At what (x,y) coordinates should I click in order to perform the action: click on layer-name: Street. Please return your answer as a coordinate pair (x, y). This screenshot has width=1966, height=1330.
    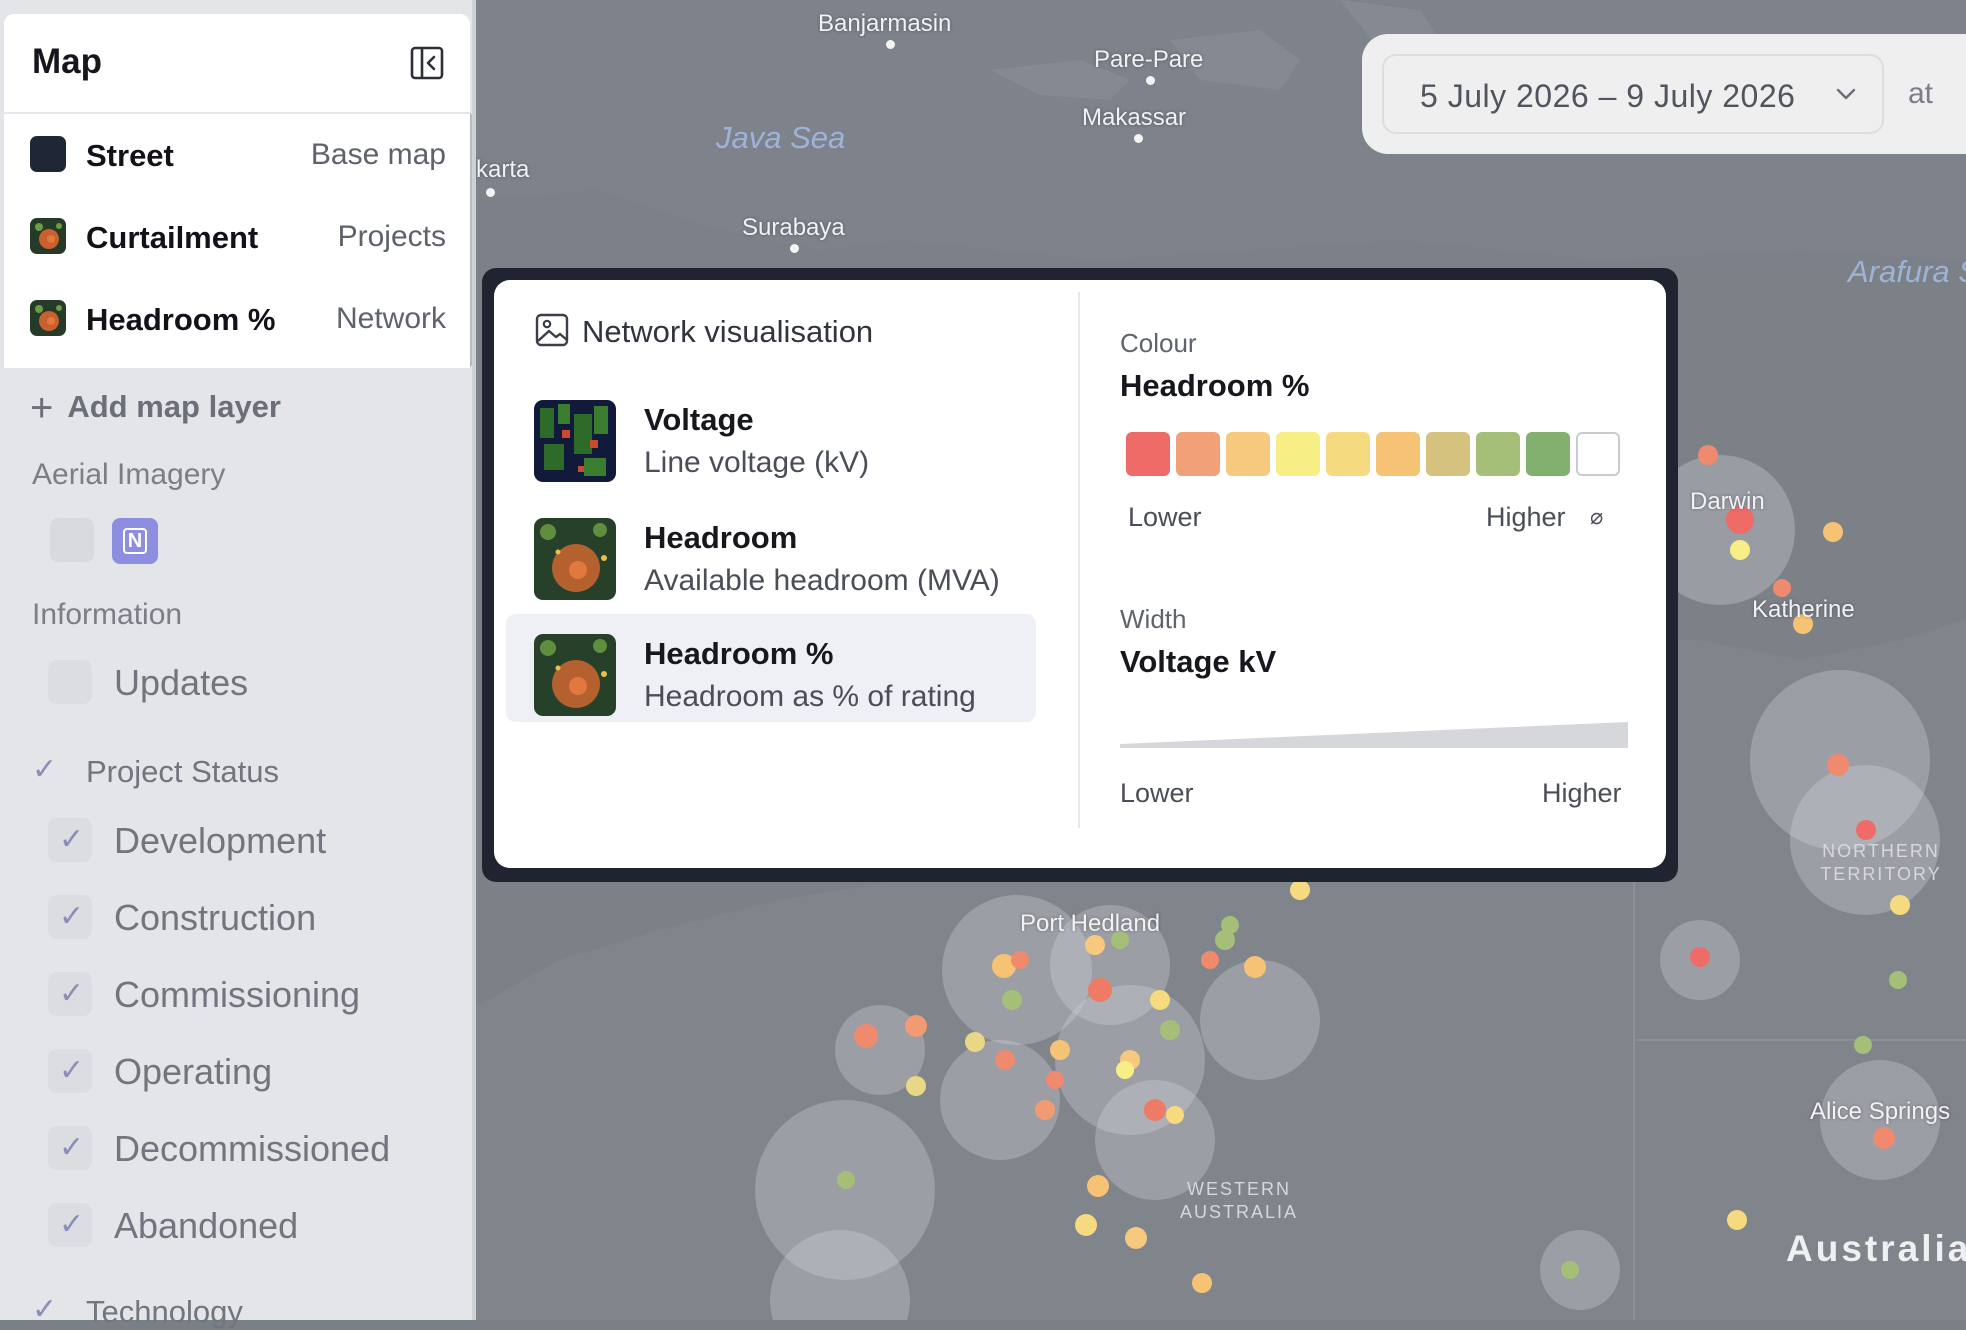
    Looking at the image, I should click on (130, 155).